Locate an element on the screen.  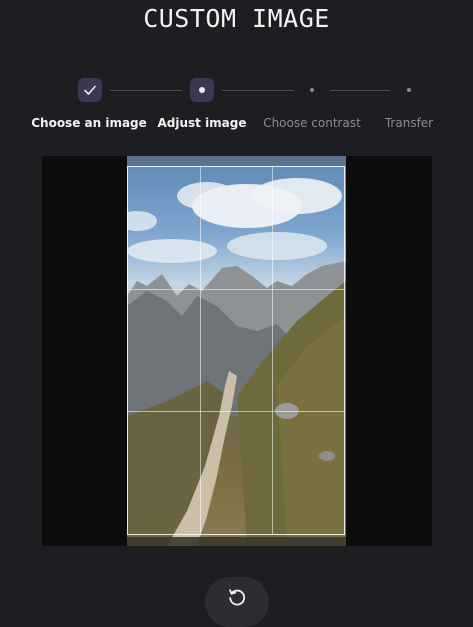
step-2-node is located at coordinates (202, 90).